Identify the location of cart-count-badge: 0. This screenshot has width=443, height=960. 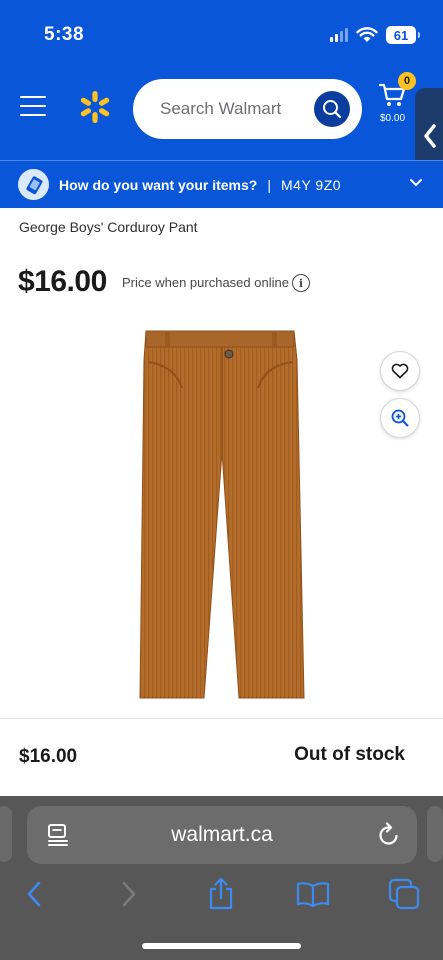
(407, 81).